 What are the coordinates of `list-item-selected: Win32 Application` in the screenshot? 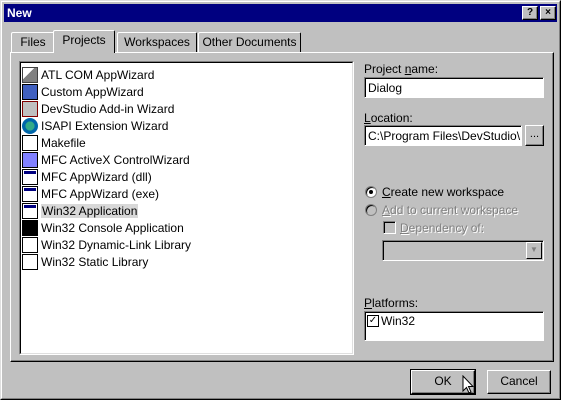 It's located at (80, 210).